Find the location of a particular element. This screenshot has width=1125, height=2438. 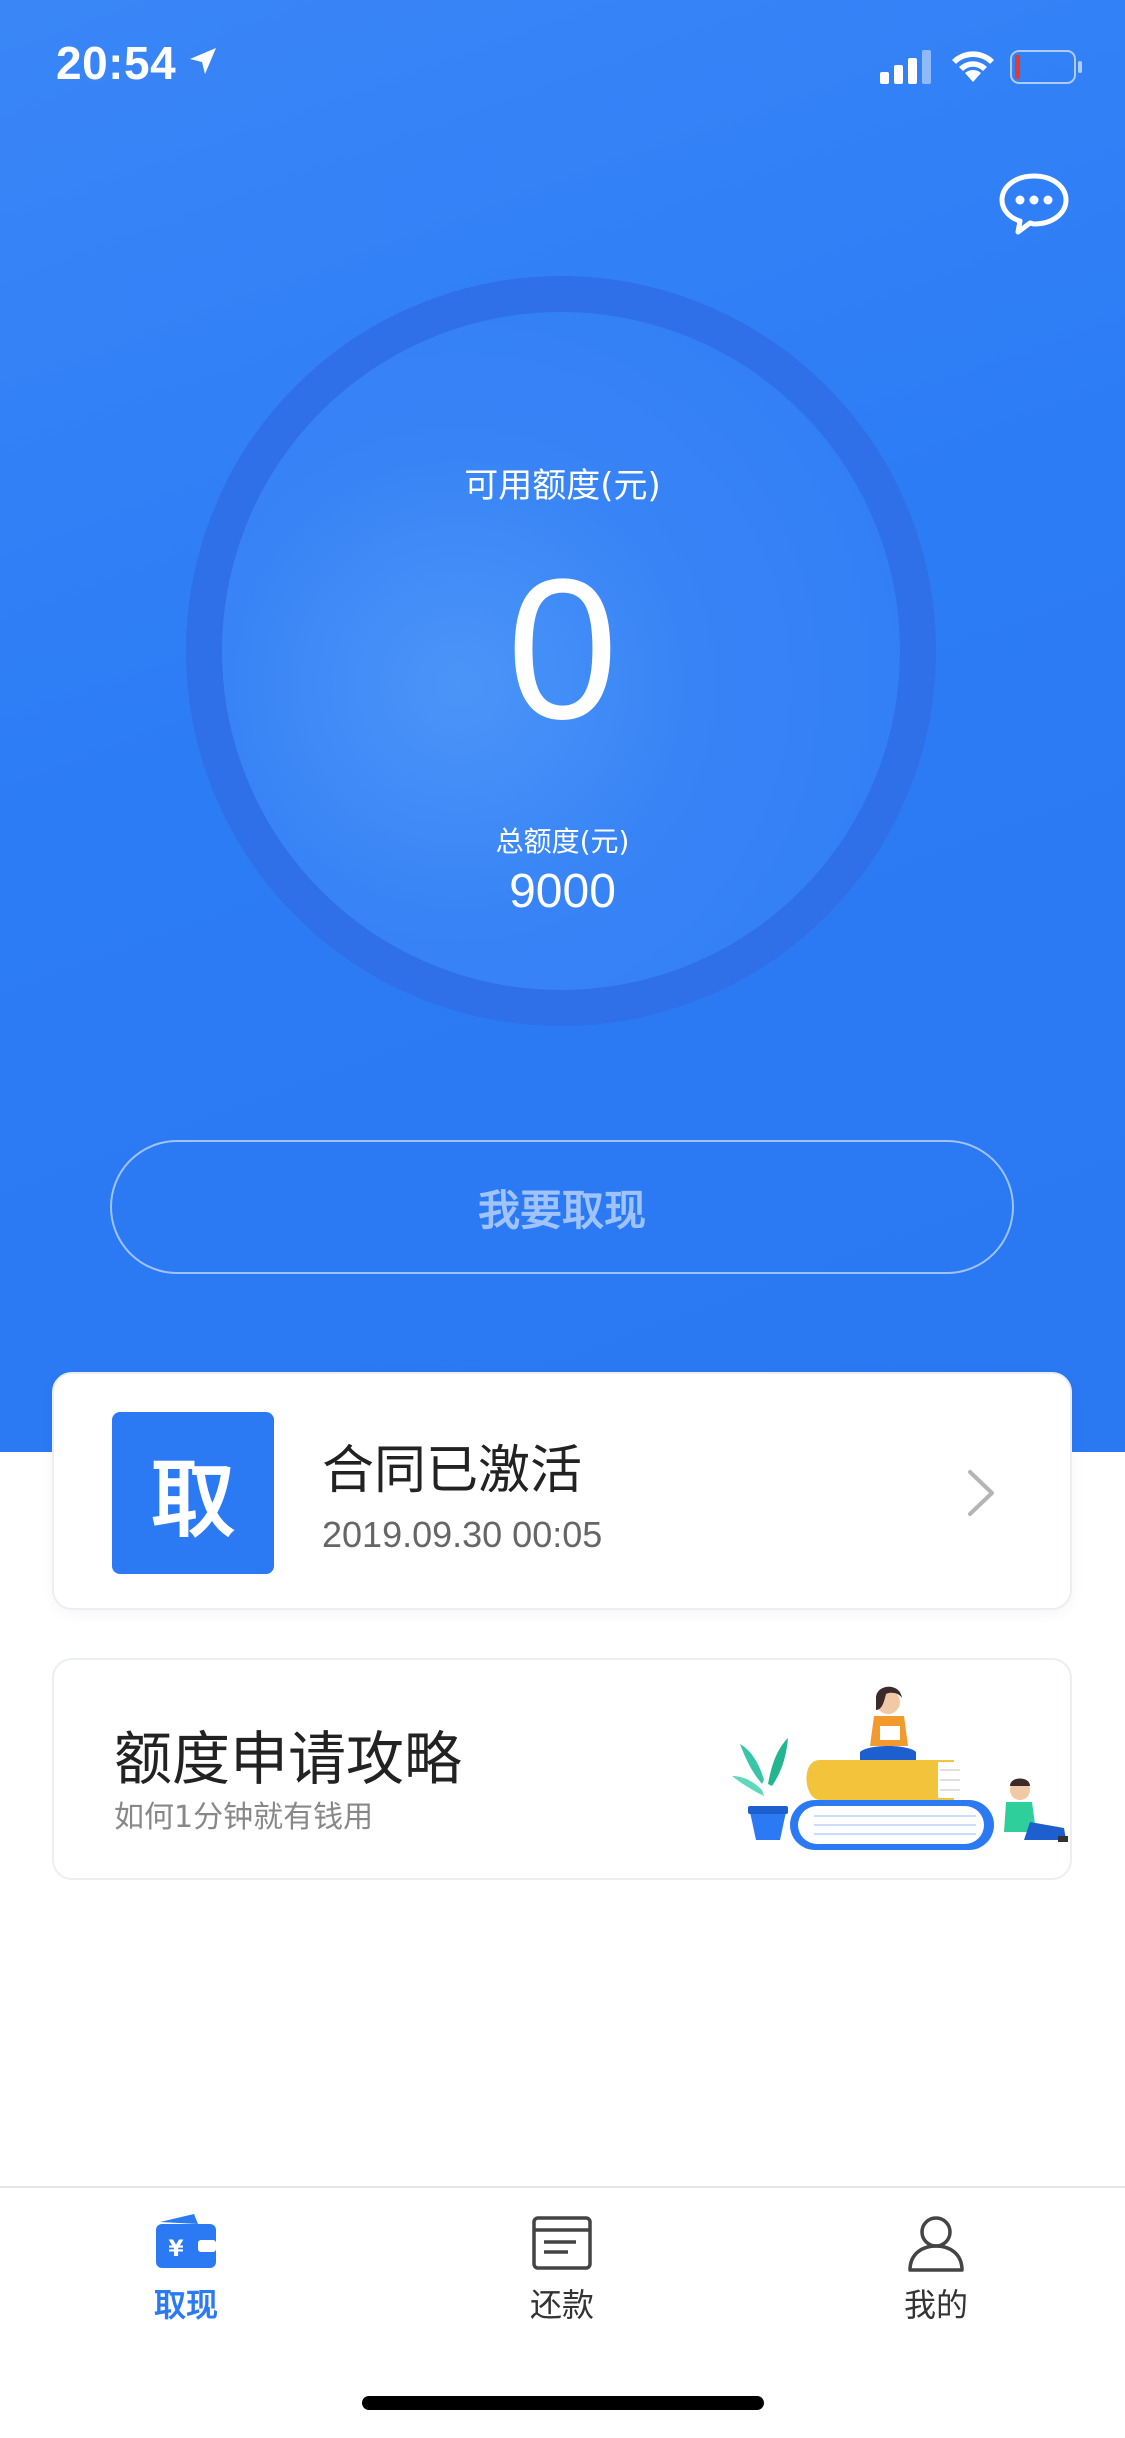

location-arrow-icon is located at coordinates (203, 61).